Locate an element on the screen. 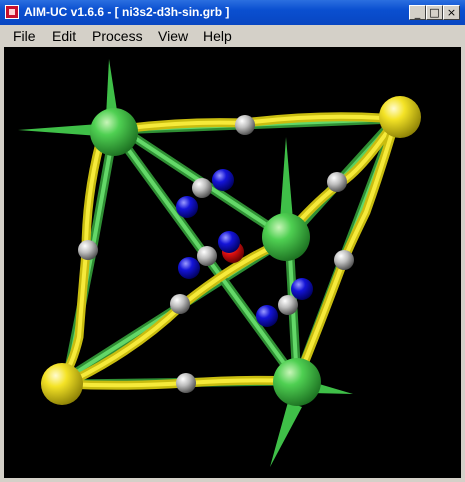 The width and height of the screenshot is (465, 482). app-icon is located at coordinates (12, 12).